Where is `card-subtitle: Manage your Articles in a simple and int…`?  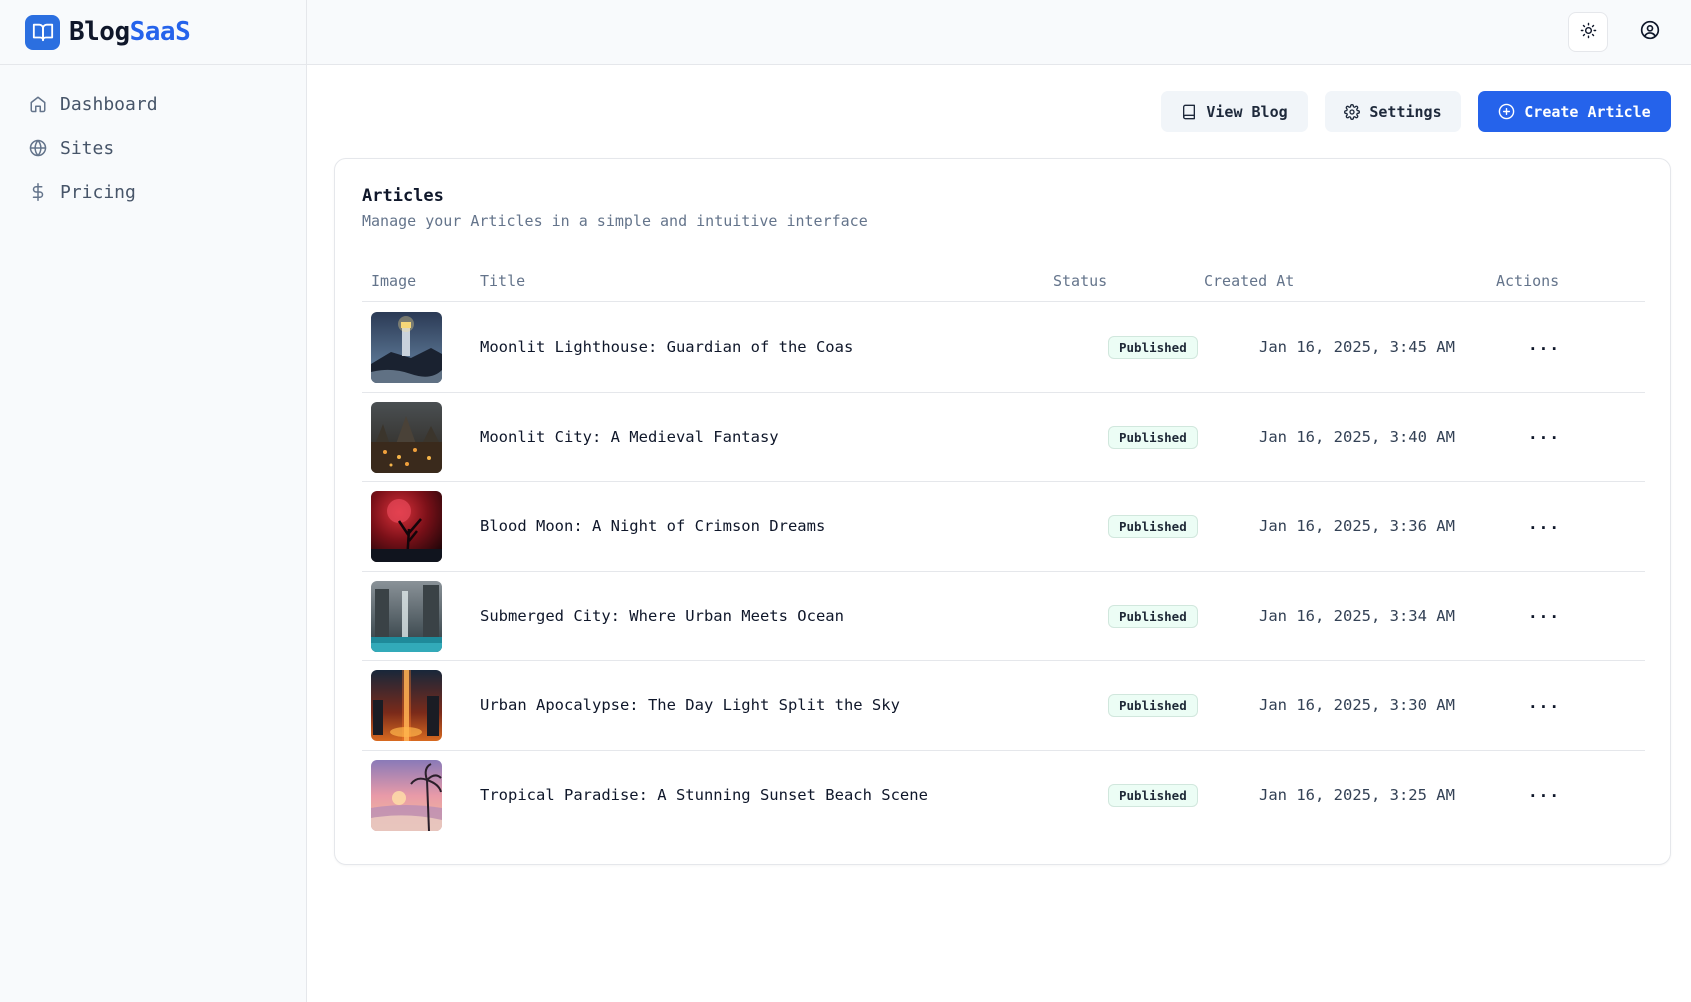
card-subtitle: Manage your Articles in a simple and int… is located at coordinates (615, 221).